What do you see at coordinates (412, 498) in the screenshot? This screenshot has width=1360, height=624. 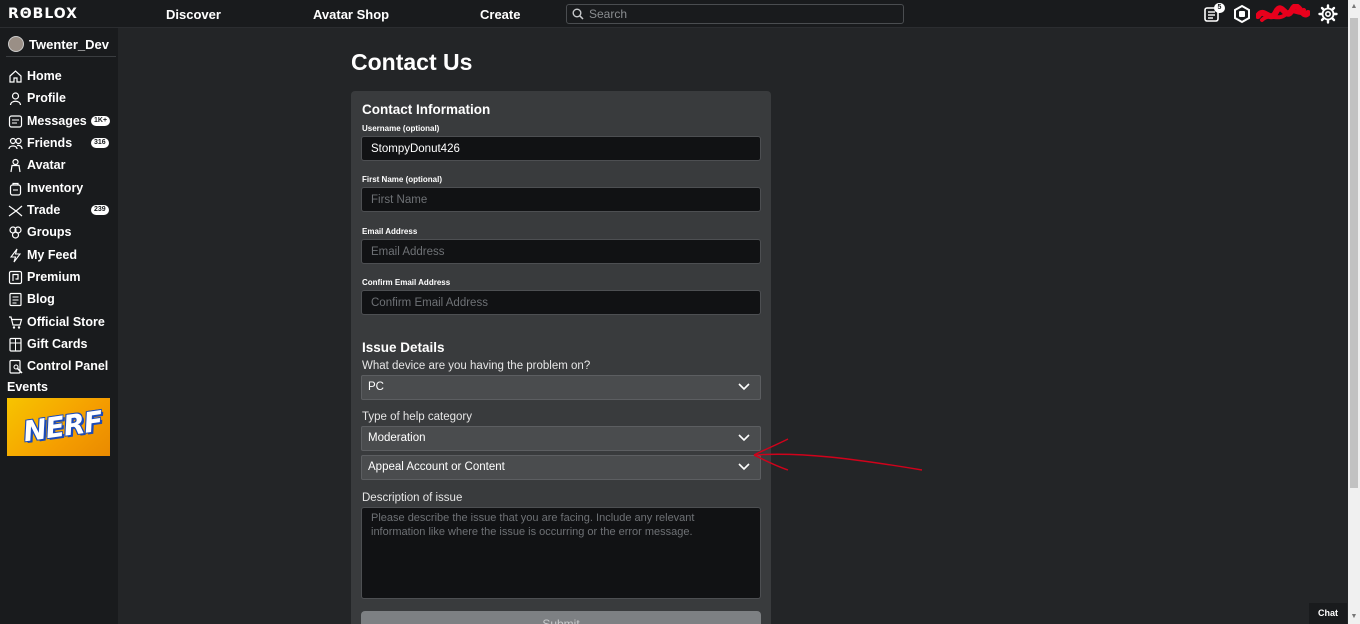 I see `description-label: Description of issue` at bounding box center [412, 498].